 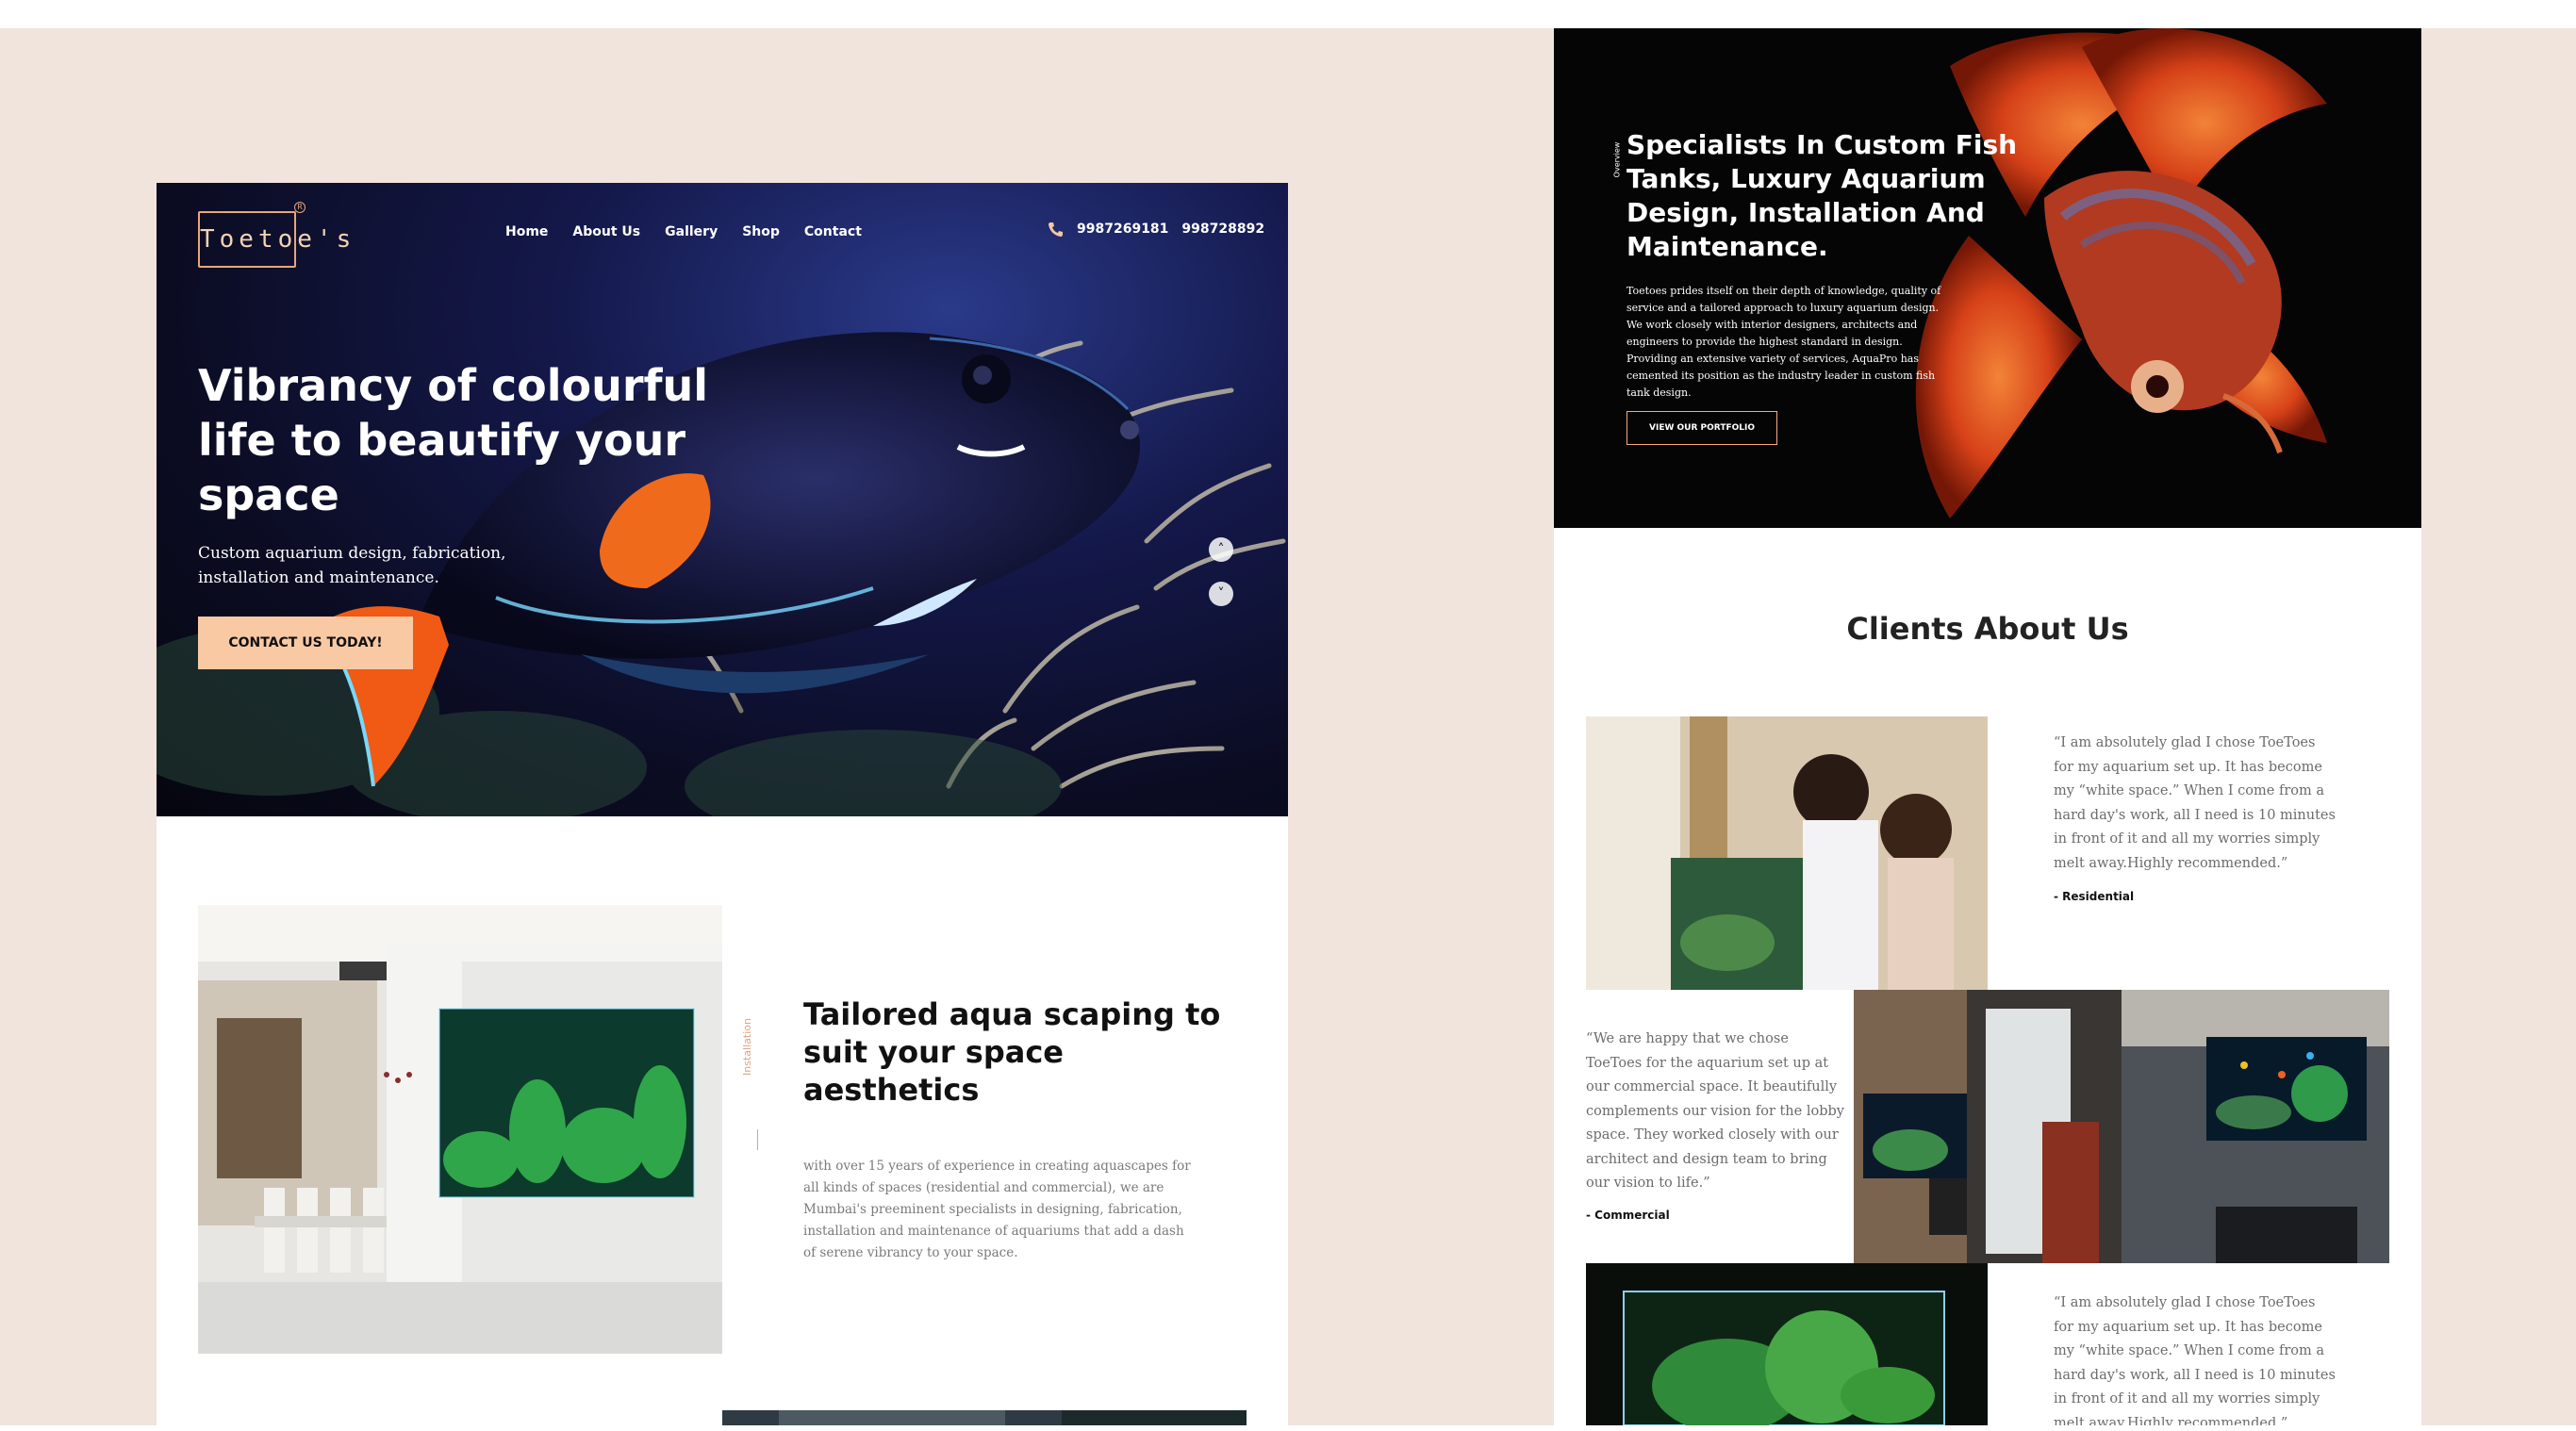 What do you see at coordinates (1617, 159) in the screenshot?
I see `vertical-tab-text: Overview` at bounding box center [1617, 159].